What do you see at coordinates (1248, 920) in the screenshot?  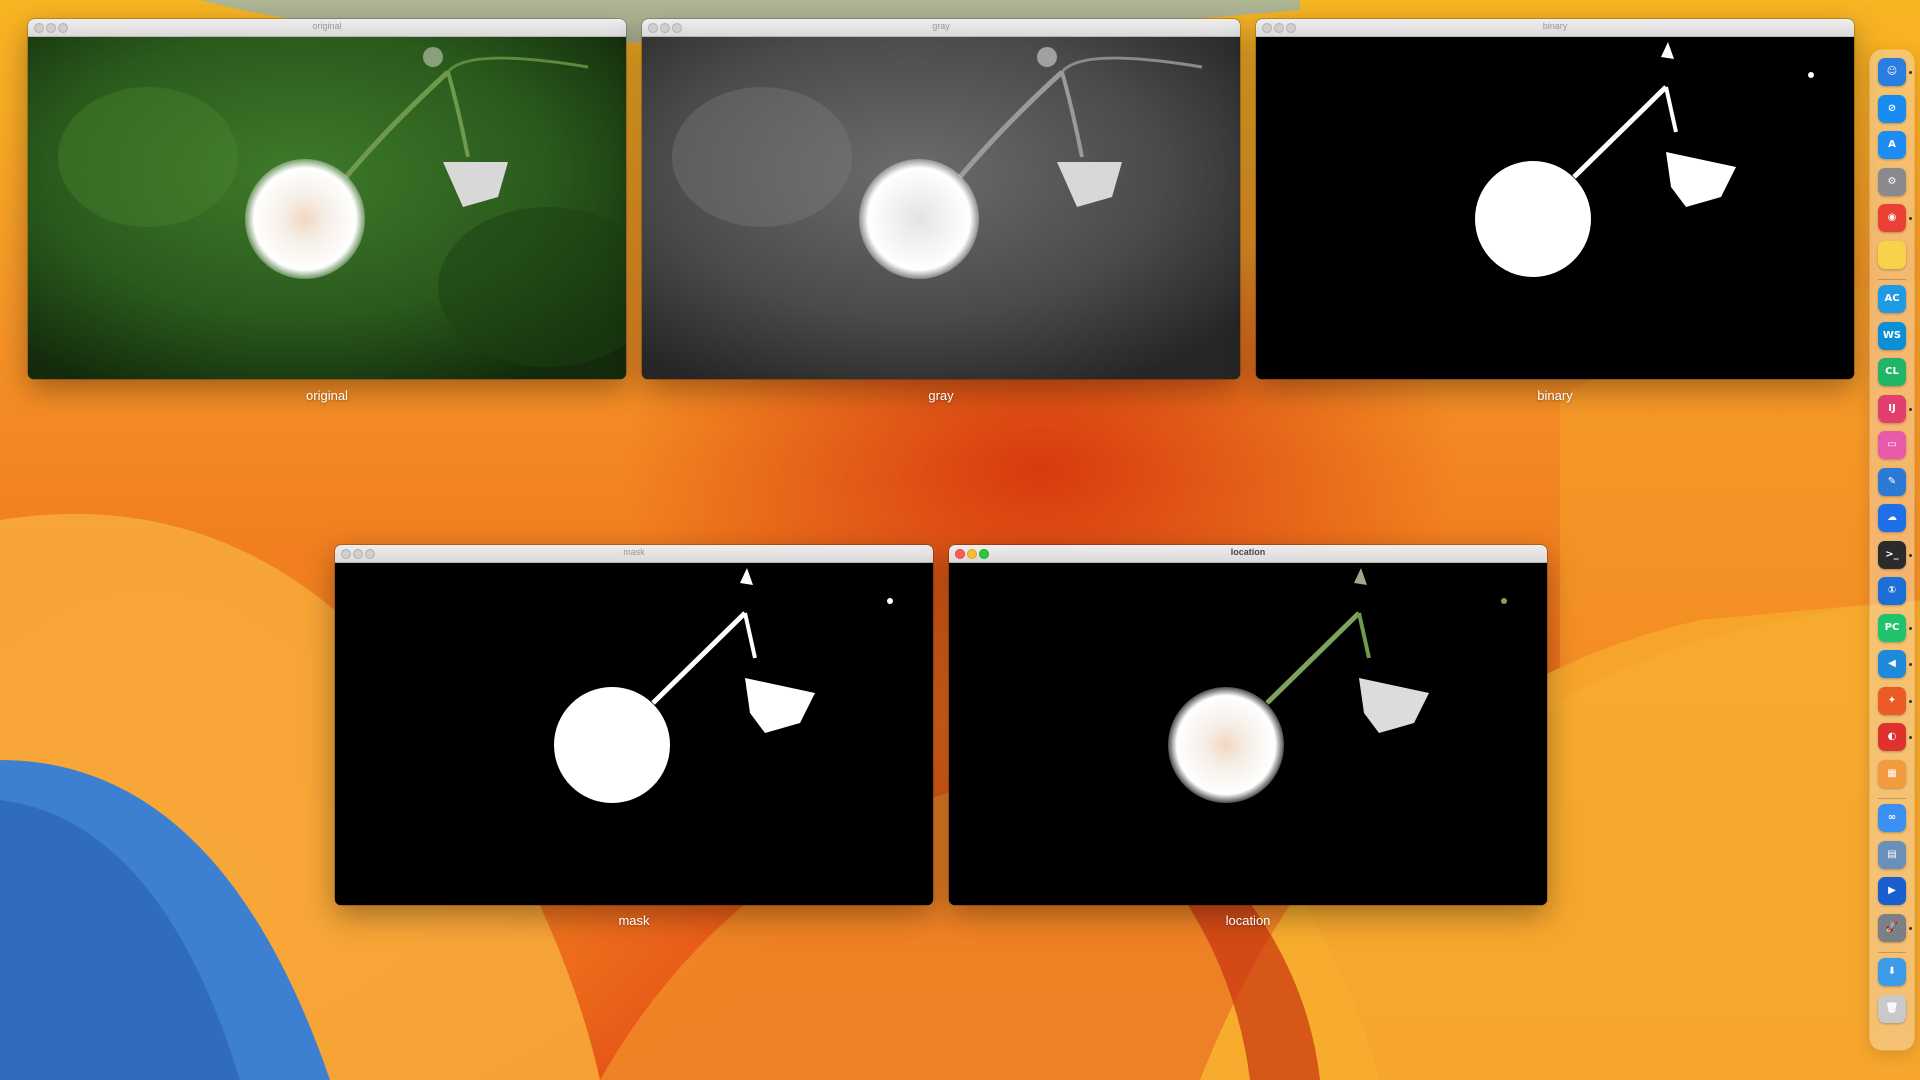 I see `window-caption-location: location` at bounding box center [1248, 920].